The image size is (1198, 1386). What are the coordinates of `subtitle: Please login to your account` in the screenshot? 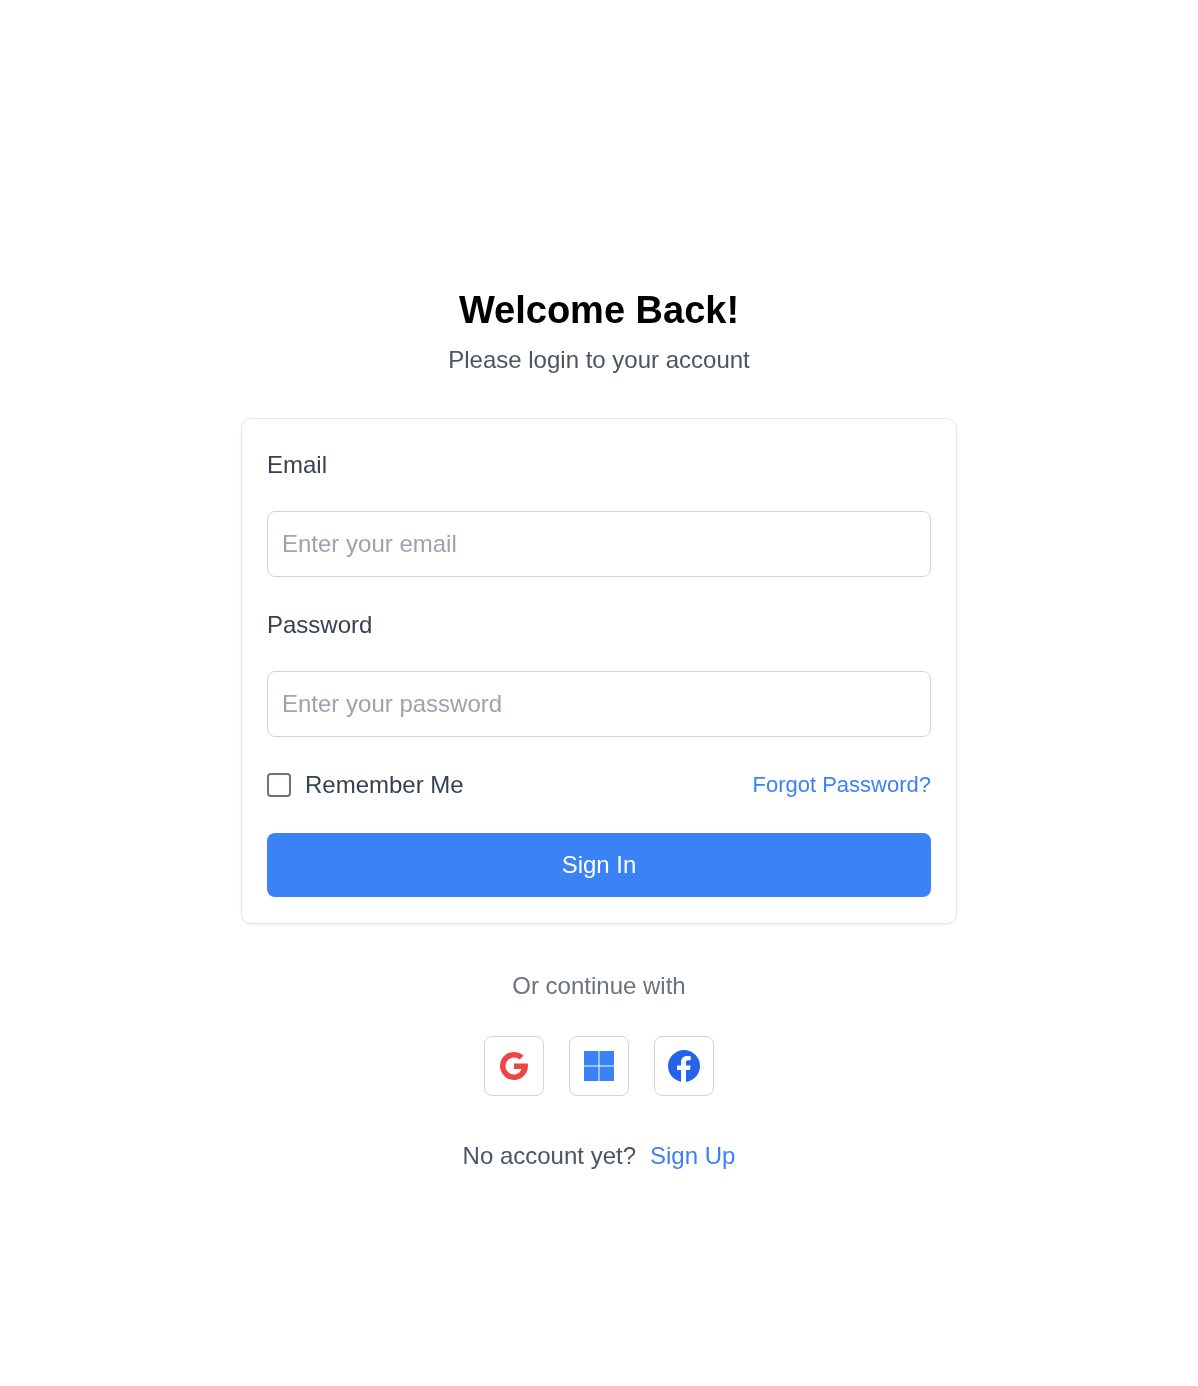 It's located at (599, 359).